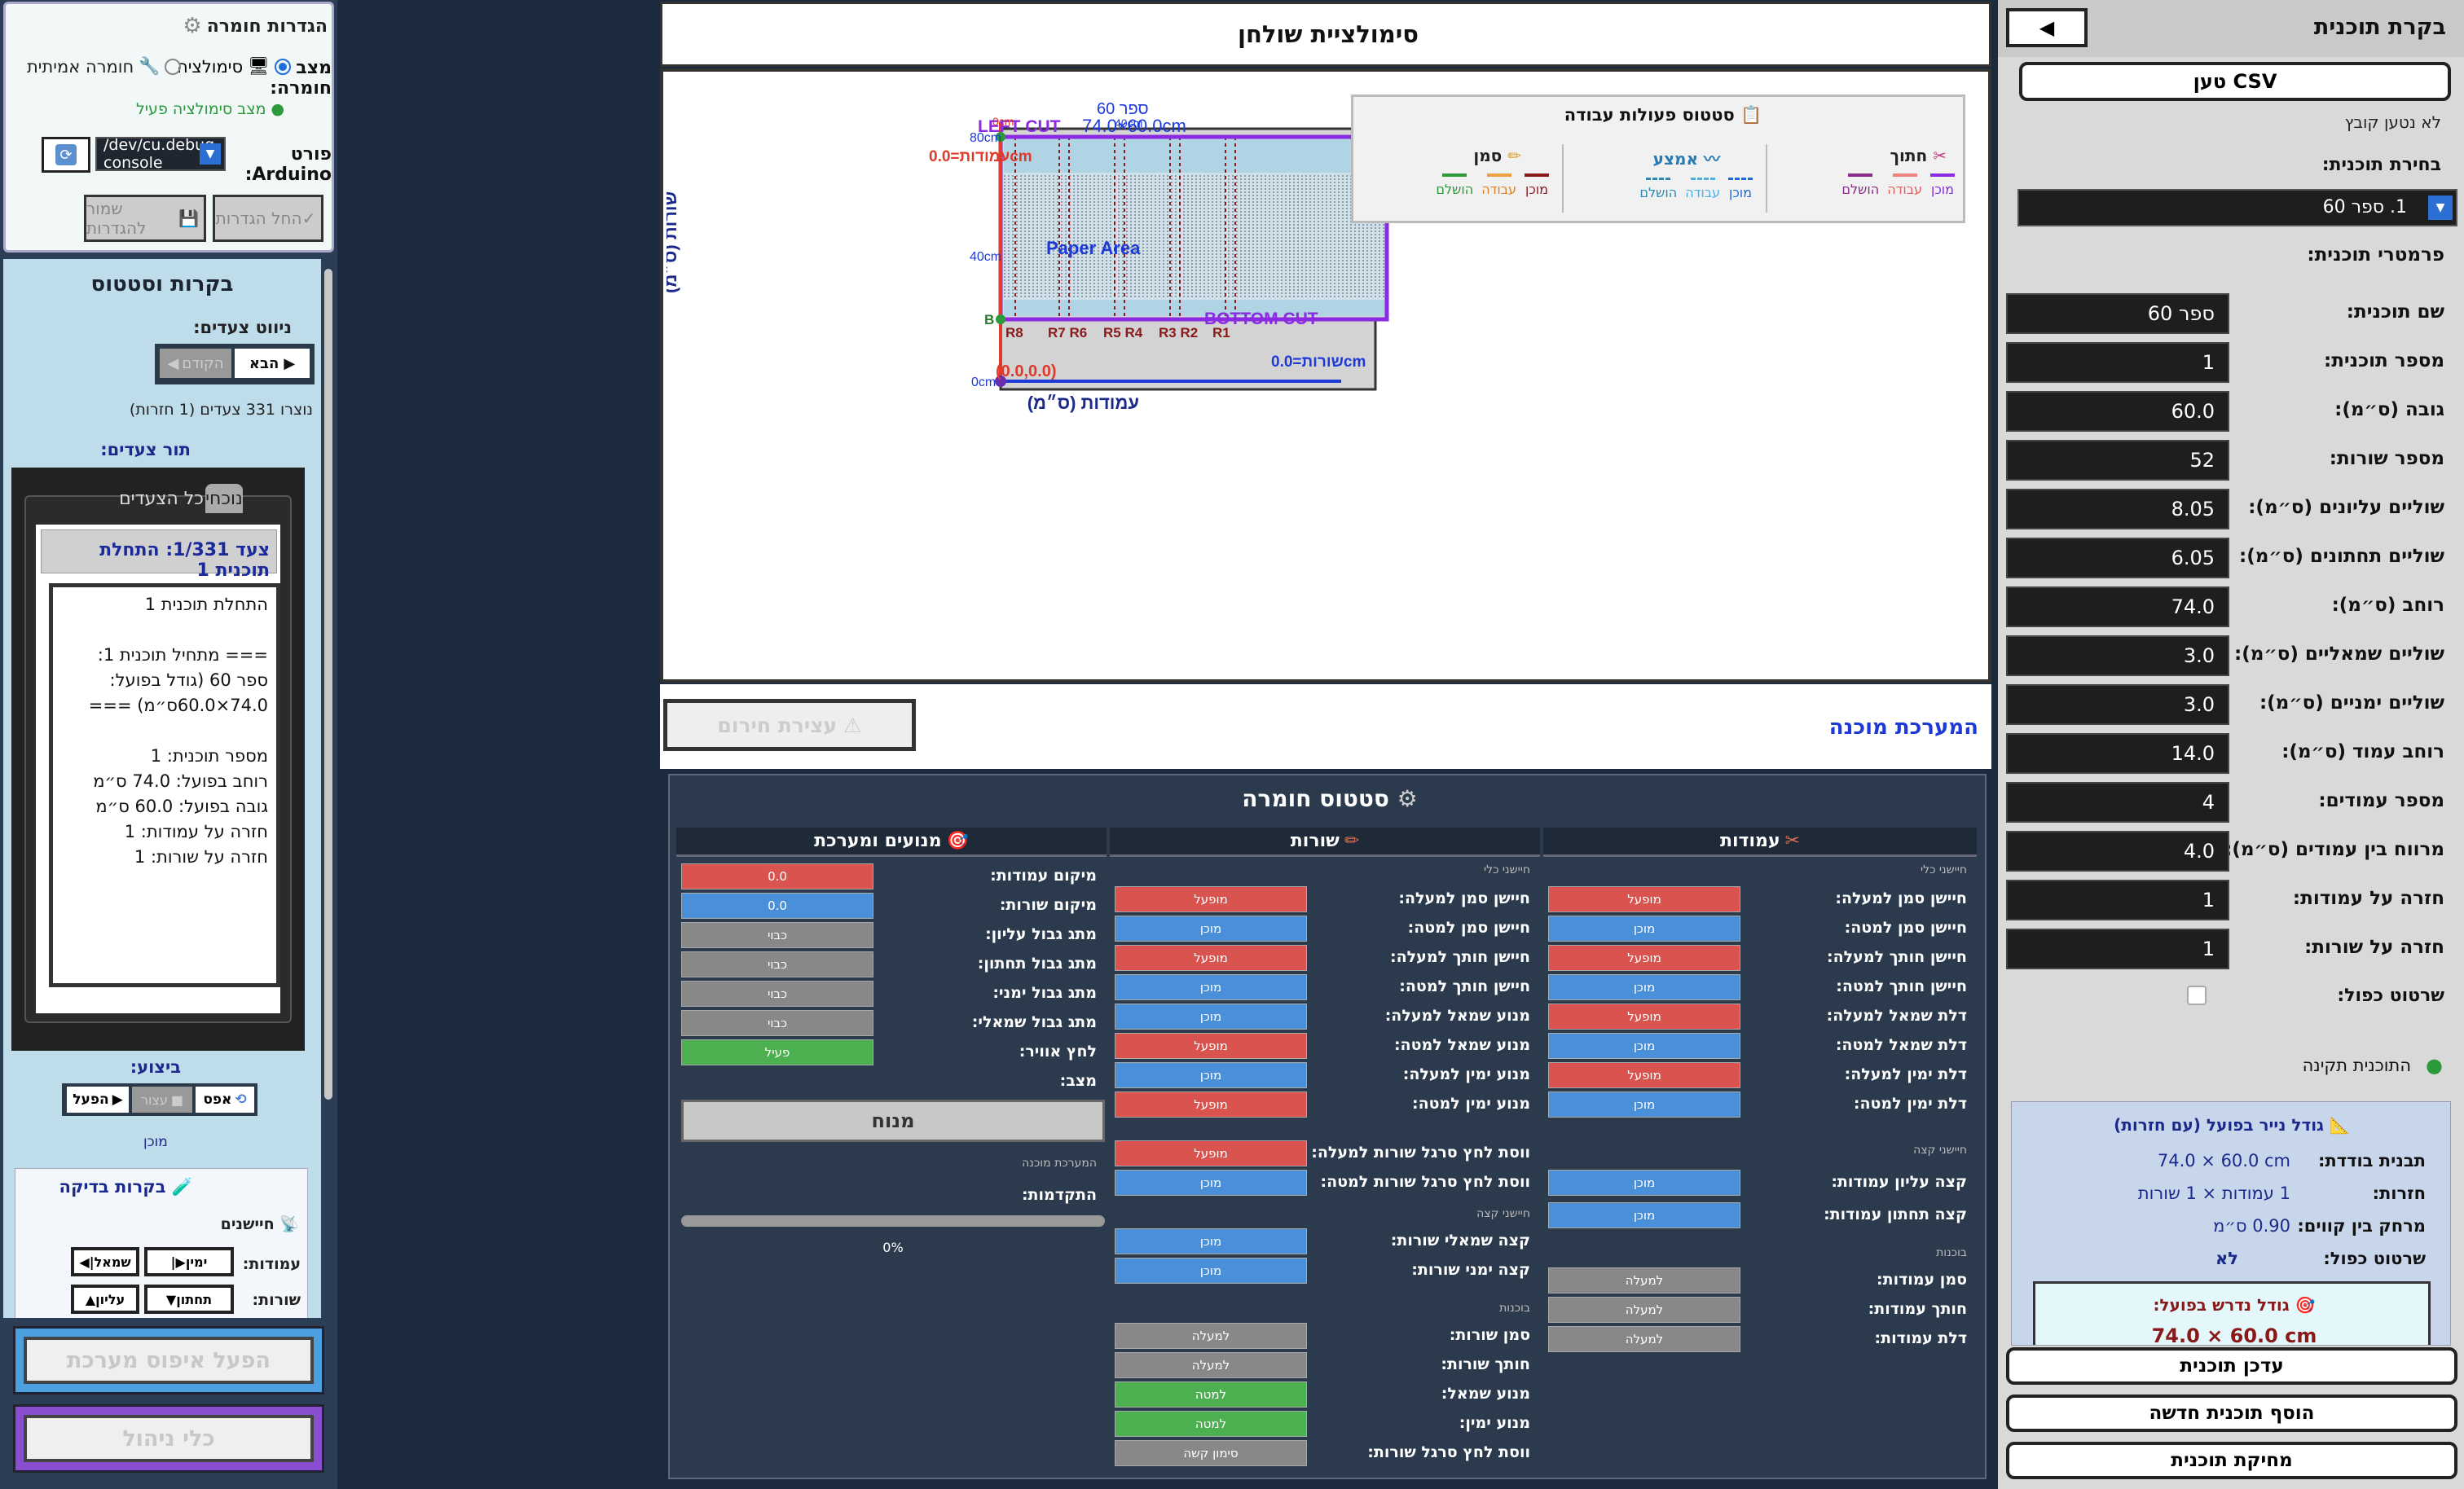 This screenshot has height=1489, width=2464. I want to click on delete-program-button: מחיקת תוכנית, so click(2231, 1461).